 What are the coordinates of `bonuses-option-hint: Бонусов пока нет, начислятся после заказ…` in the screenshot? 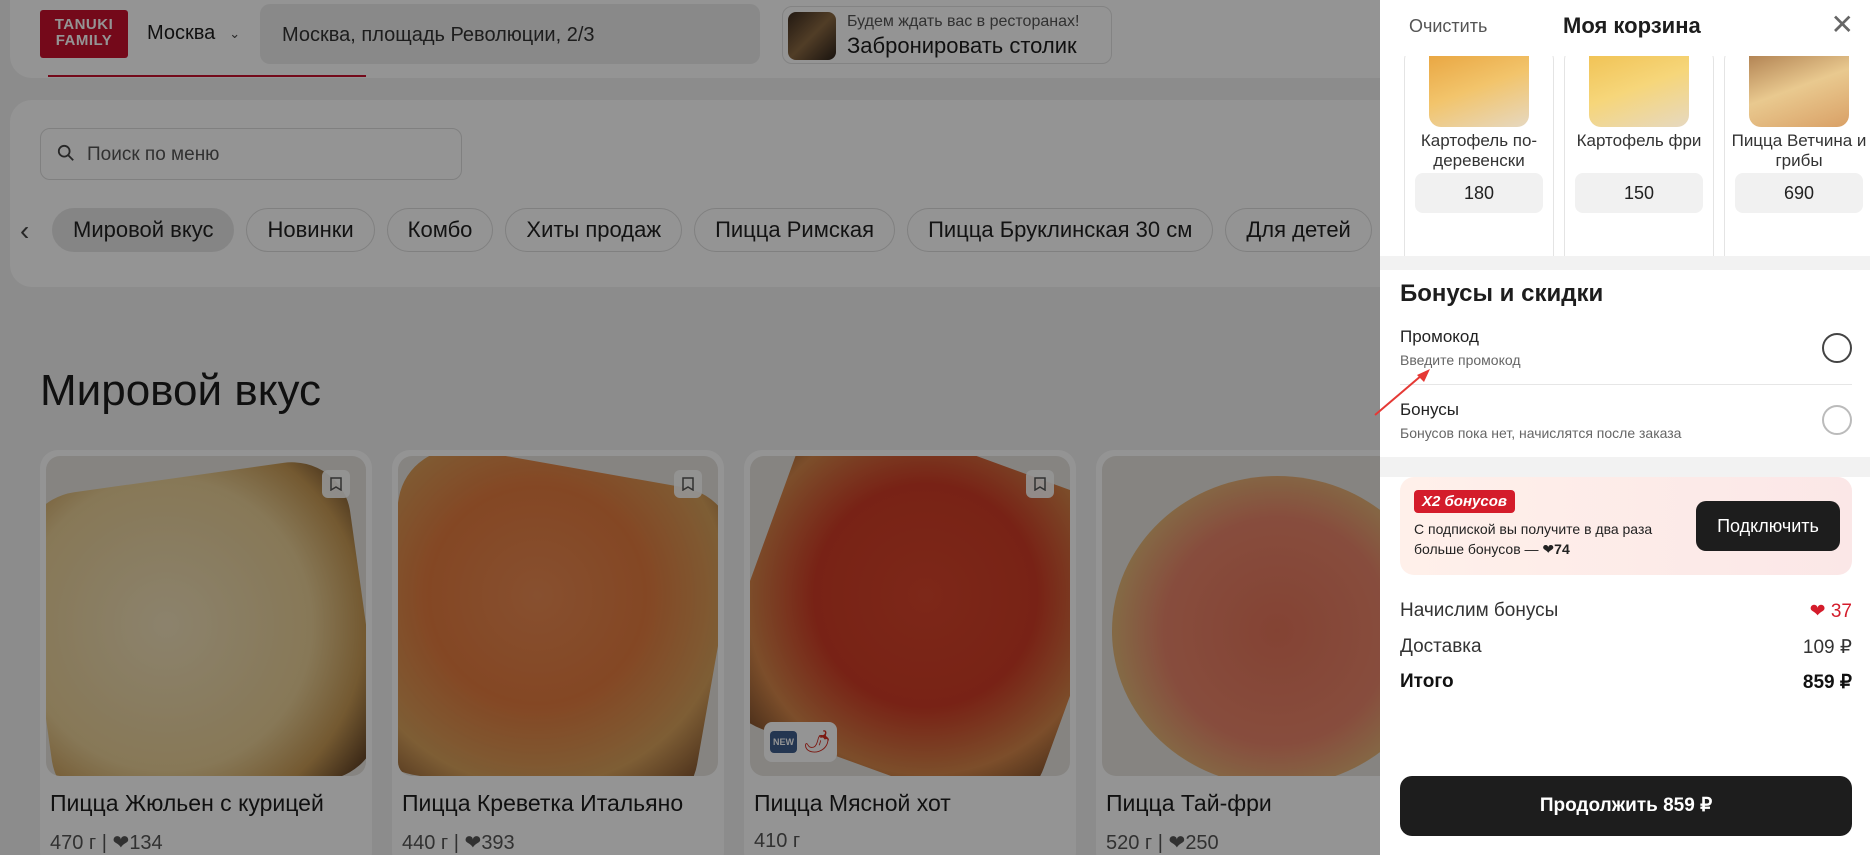 It's located at (1541, 433).